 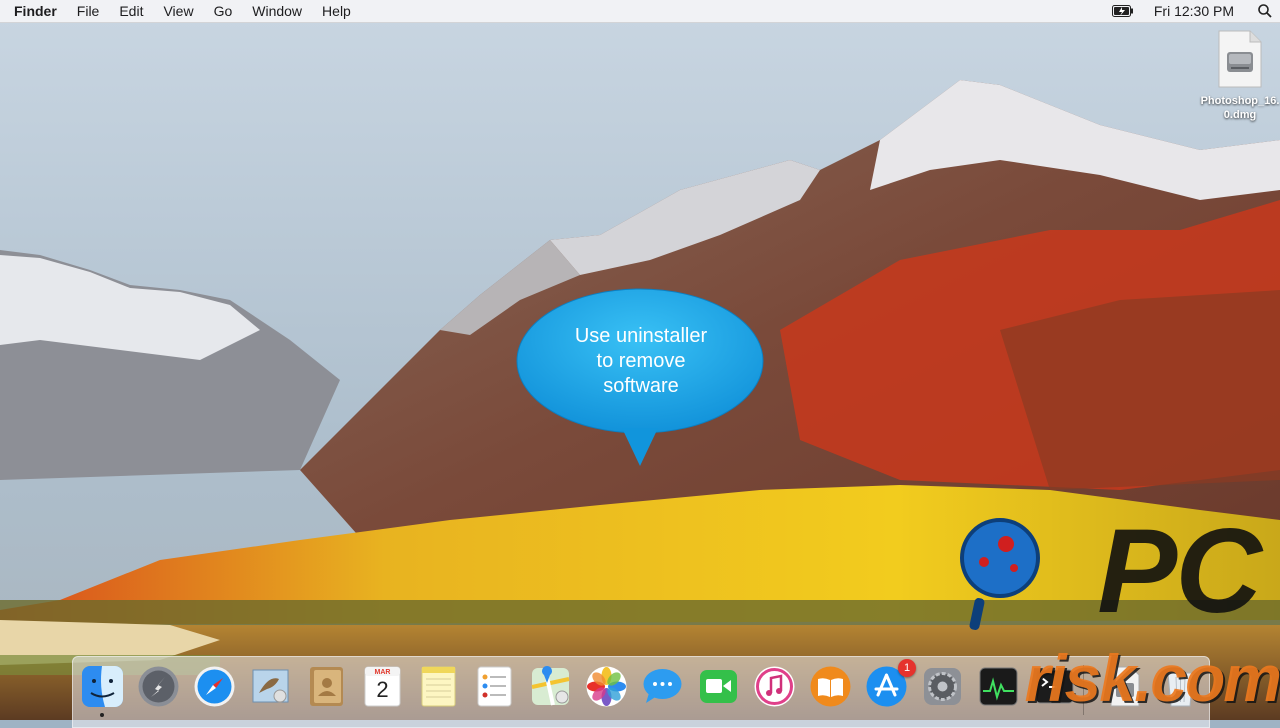 I want to click on pcrisk-watermark: PC risk.com, so click(x=1115, y=612).